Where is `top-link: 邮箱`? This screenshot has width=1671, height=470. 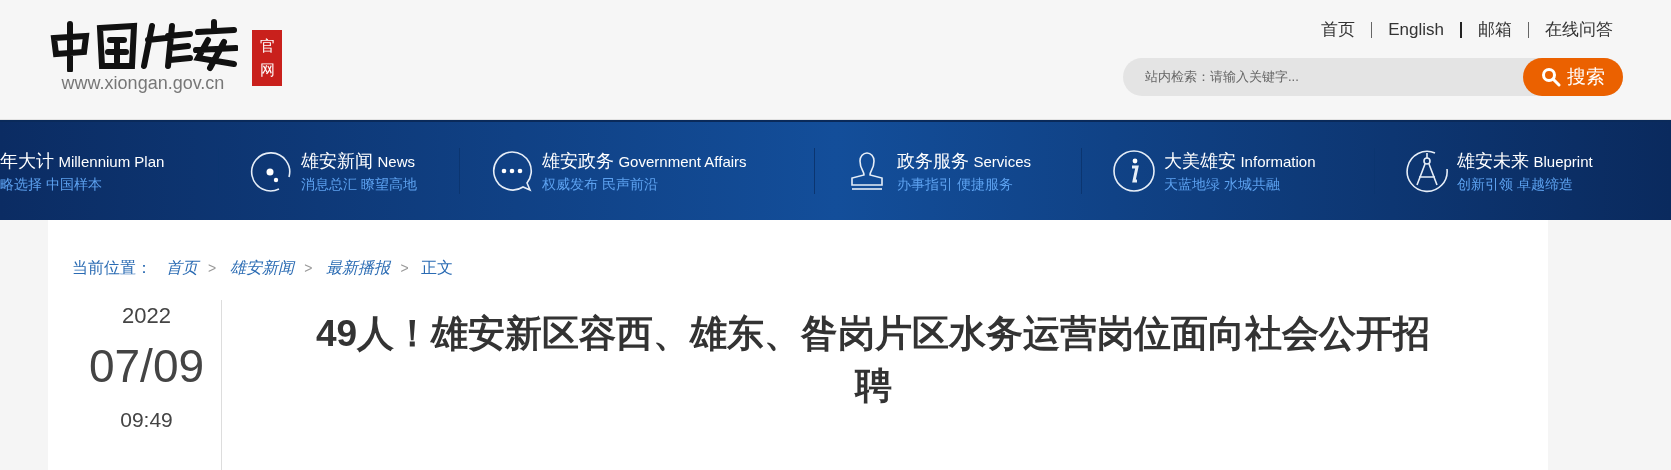
top-link: 邮箱 is located at coordinates (1495, 30).